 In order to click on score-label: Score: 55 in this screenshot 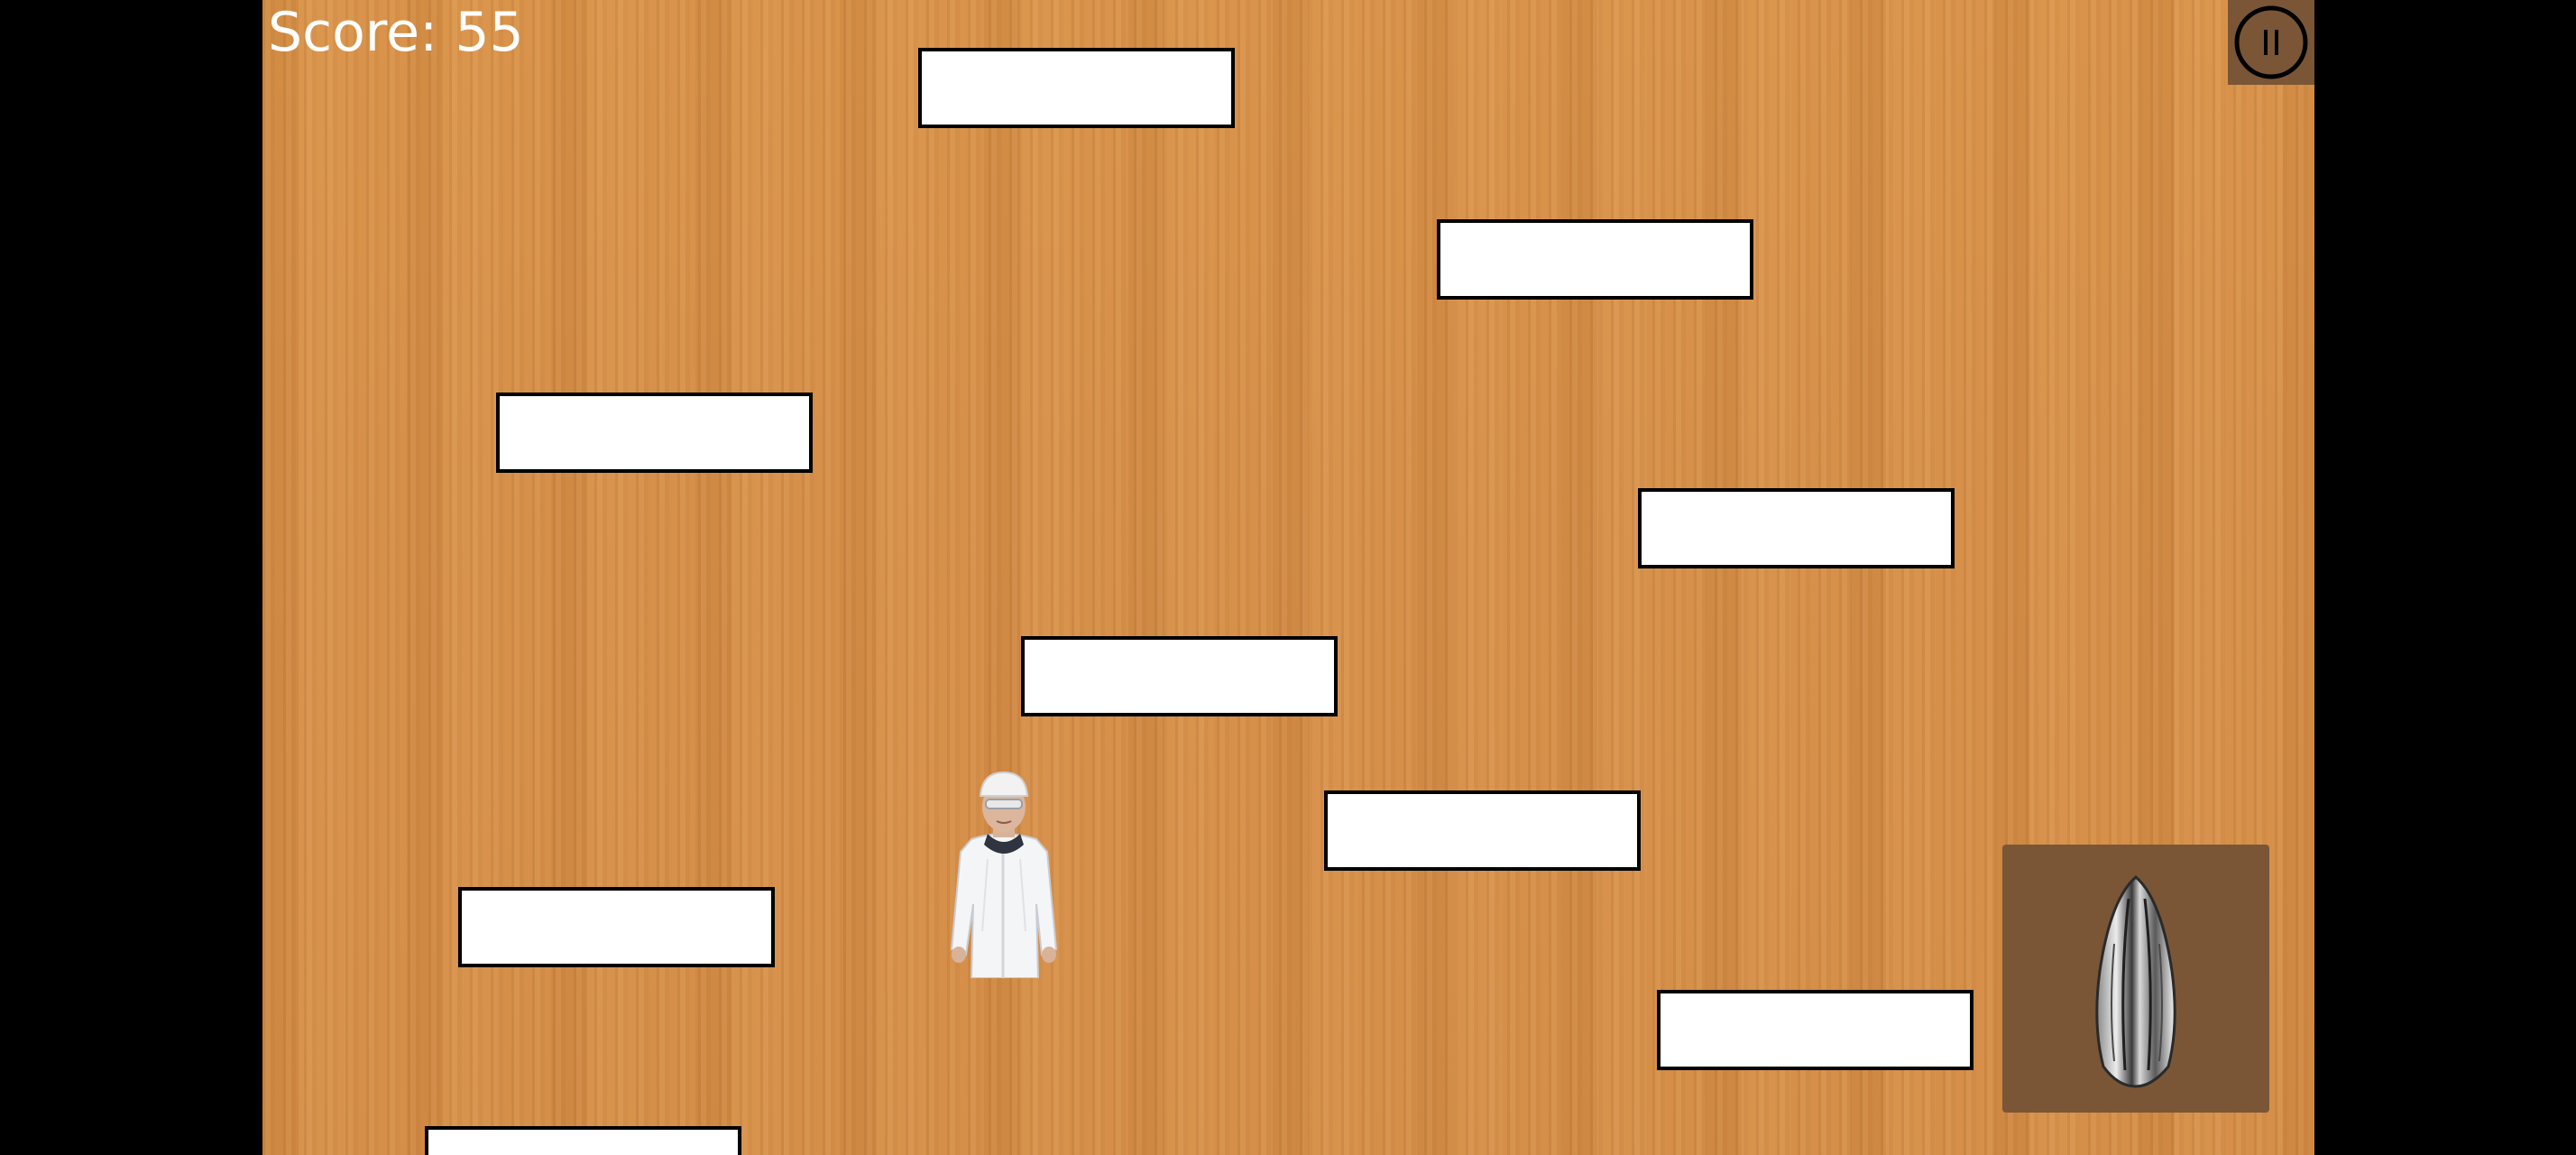, I will do `click(396, 32)`.